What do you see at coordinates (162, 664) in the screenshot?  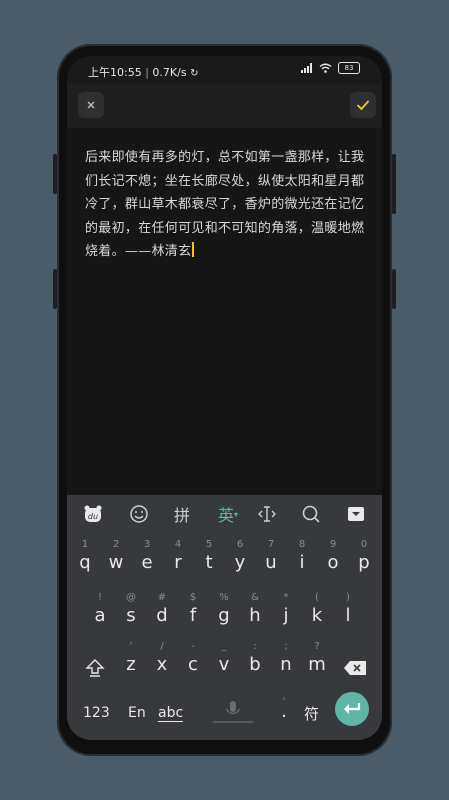 I see `key-main-label: x` at bounding box center [162, 664].